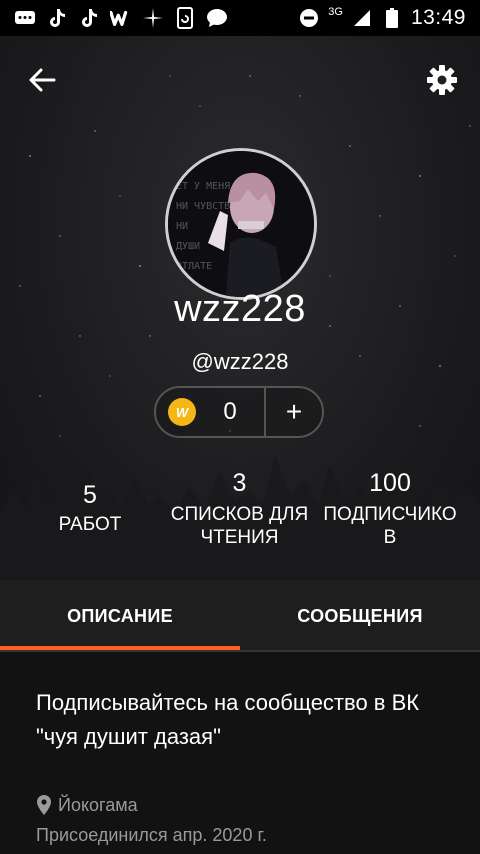 This screenshot has width=480, height=854. Describe the element at coordinates (390, 537) in the screenshot. I see `stat-followers-label-line2: В` at that location.